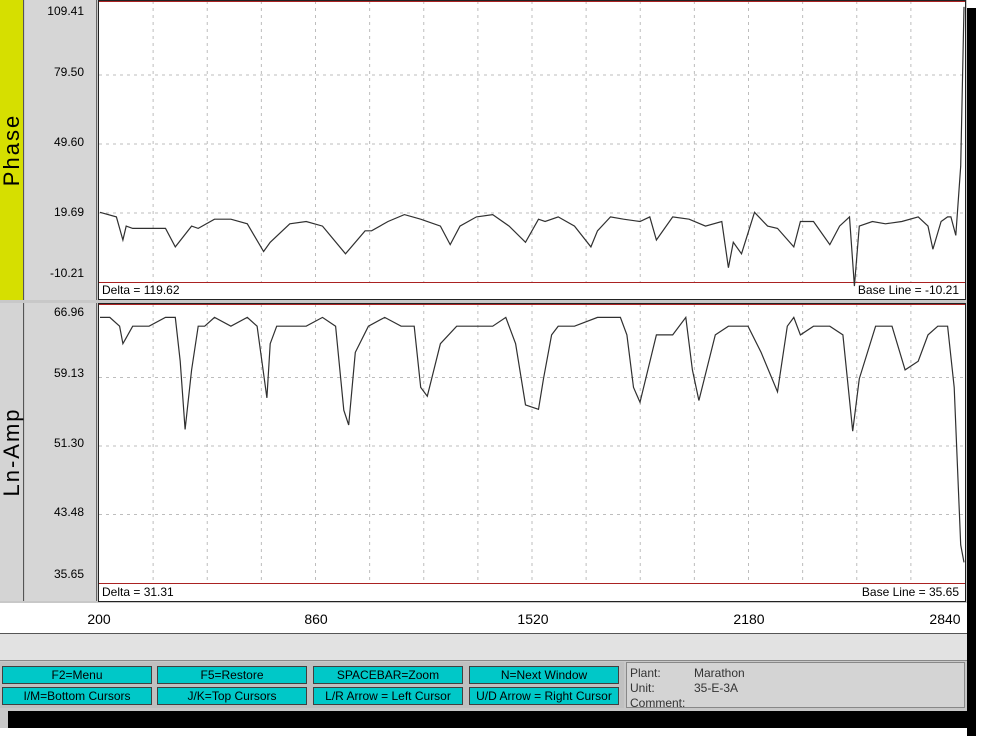 This screenshot has width=1000, height=739. I want to click on phase-y-tick: -10.21, so click(66, 273).